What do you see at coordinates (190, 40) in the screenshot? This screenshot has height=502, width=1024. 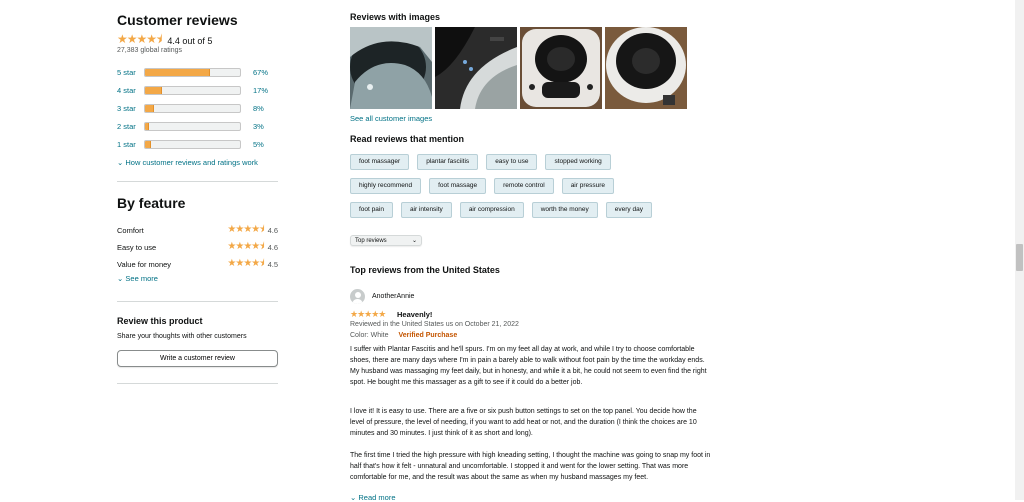 I see `rating-out-of: 4.4 out of 5` at bounding box center [190, 40].